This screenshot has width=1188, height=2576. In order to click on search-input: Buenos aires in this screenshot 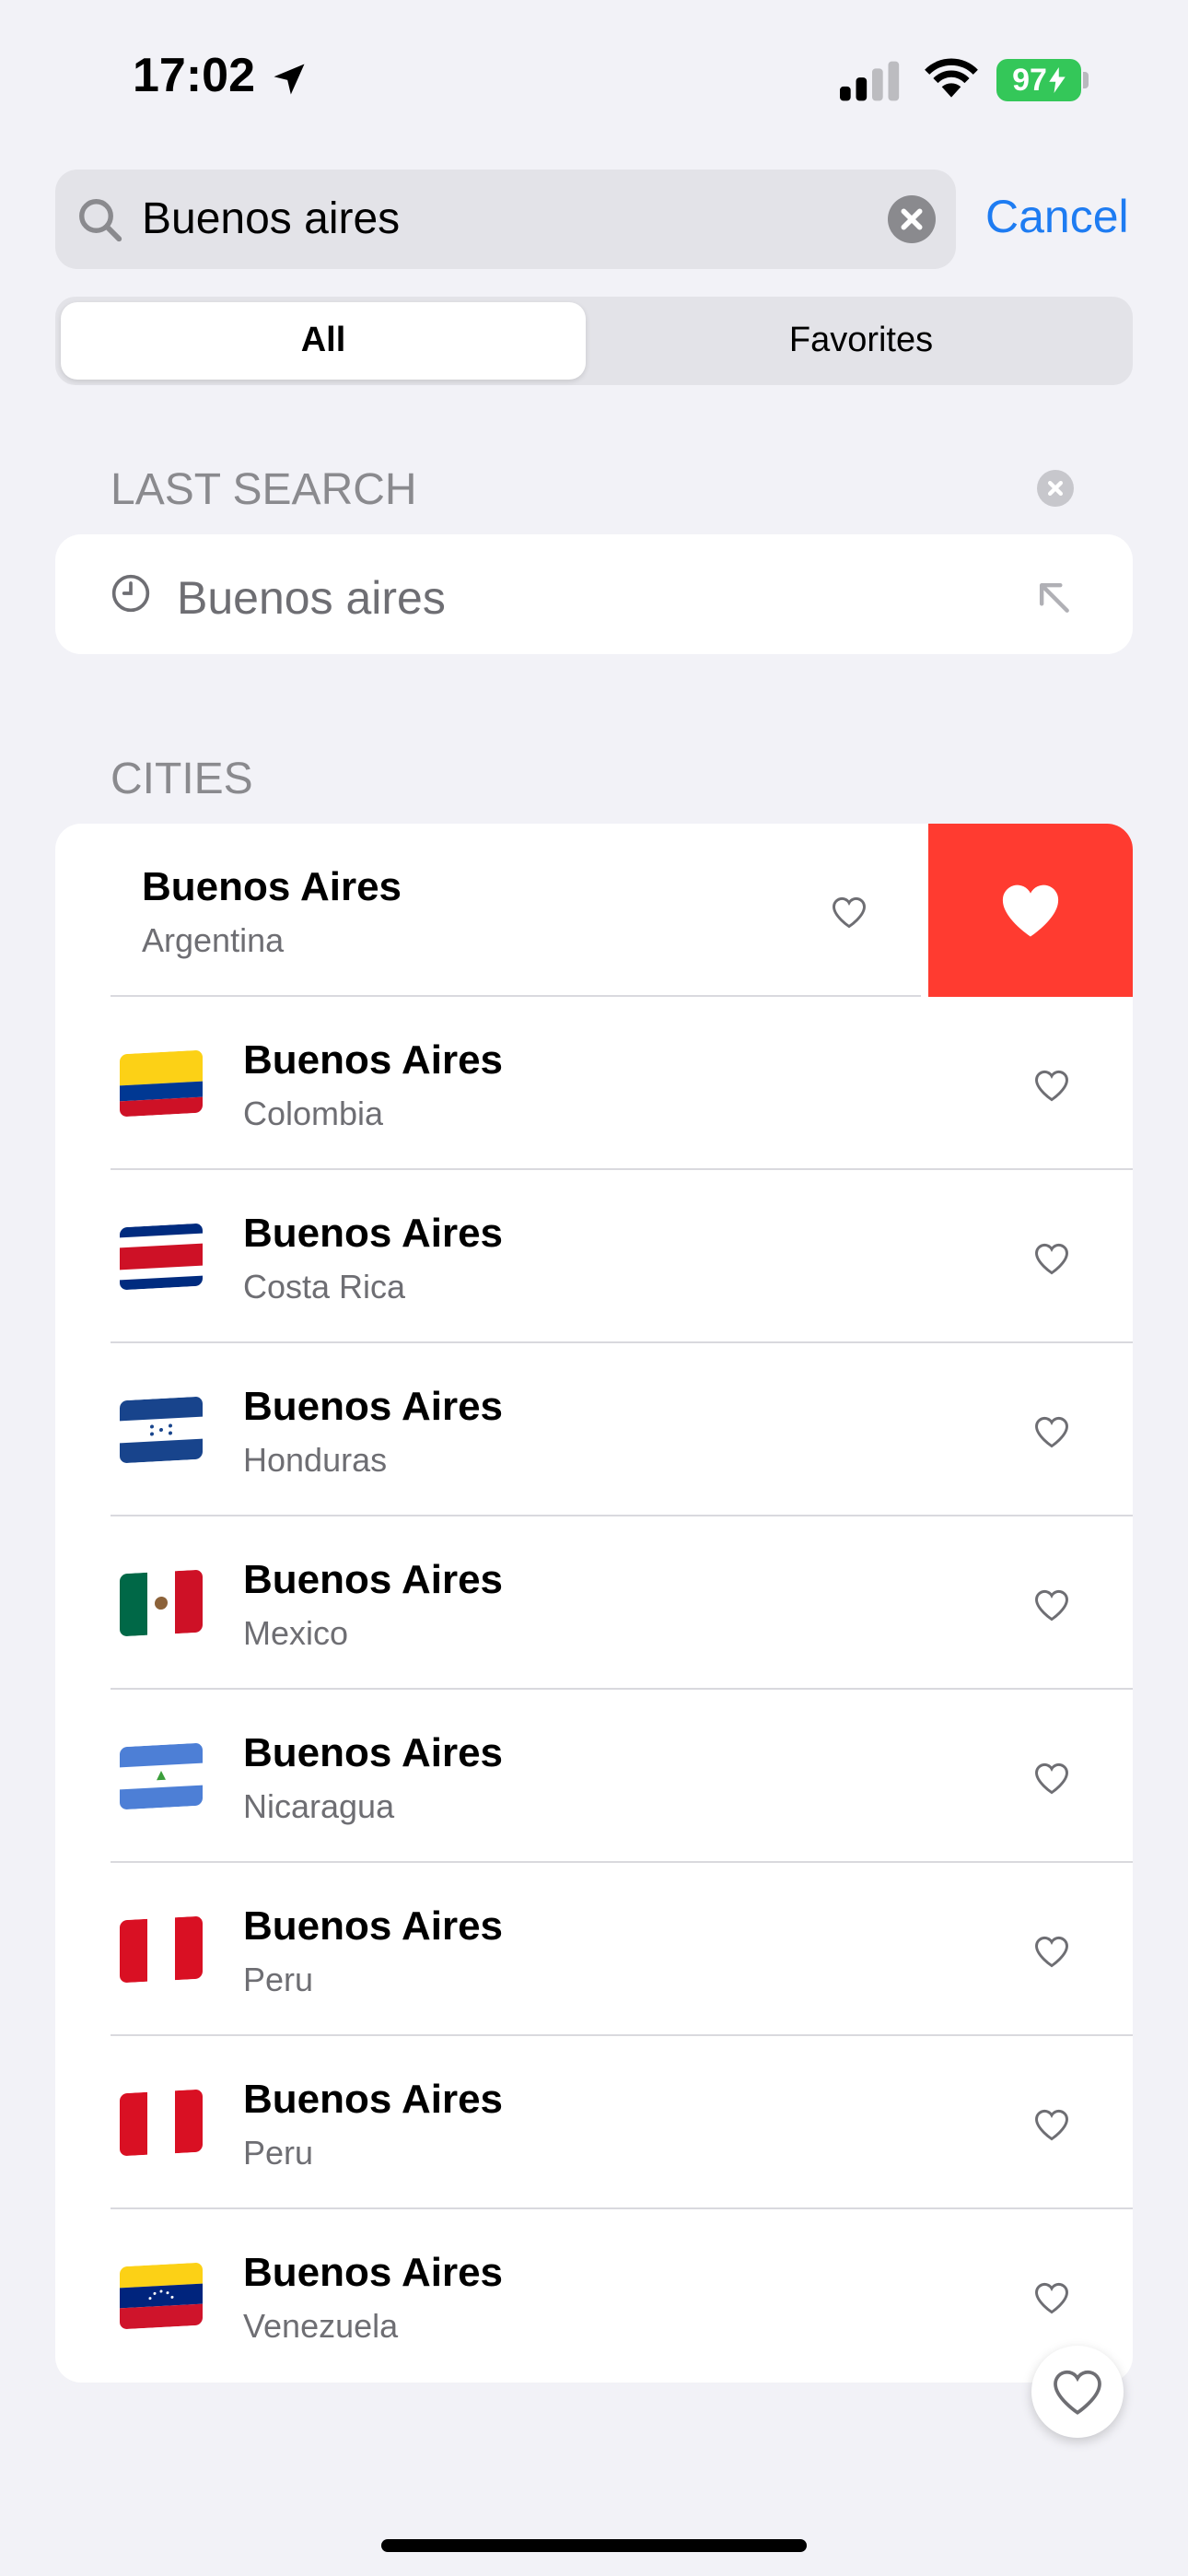, I will do `click(271, 218)`.